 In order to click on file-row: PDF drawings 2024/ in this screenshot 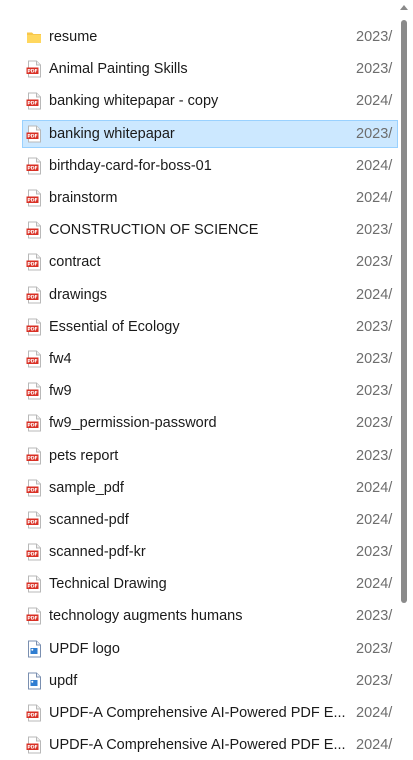, I will do `click(200, 295)`.